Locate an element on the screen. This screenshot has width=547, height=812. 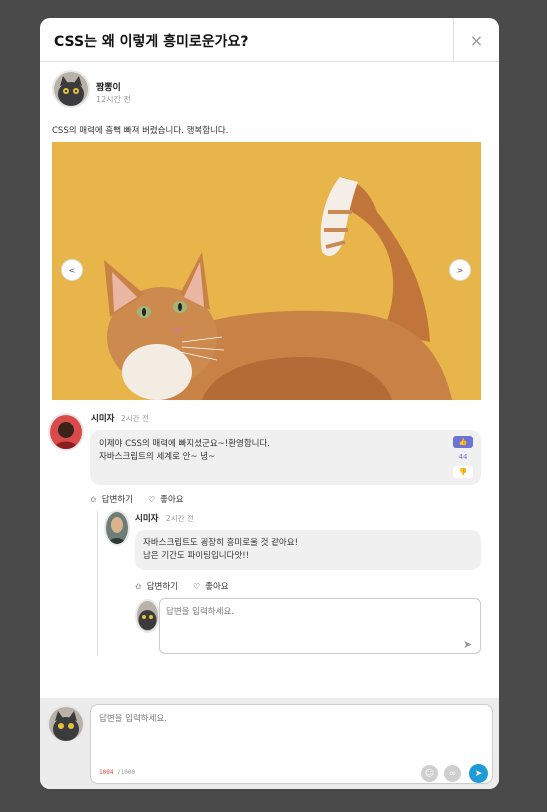
emoji-icon: ☺ is located at coordinates (429, 773).